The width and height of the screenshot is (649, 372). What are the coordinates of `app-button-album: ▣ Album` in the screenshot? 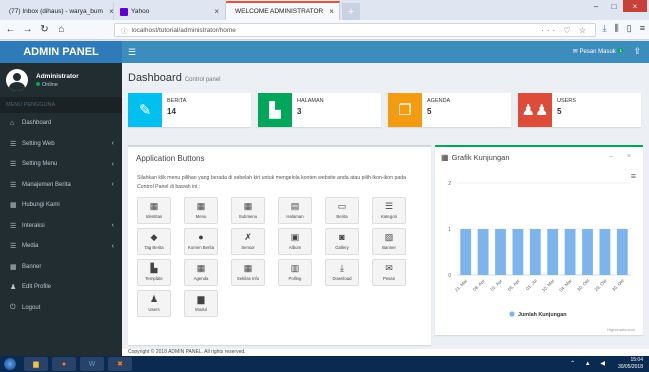 It's located at (295, 241).